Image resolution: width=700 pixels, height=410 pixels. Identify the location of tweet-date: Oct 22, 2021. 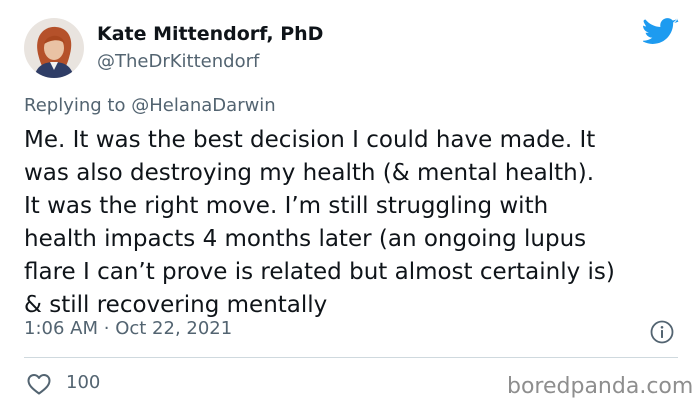
(174, 328).